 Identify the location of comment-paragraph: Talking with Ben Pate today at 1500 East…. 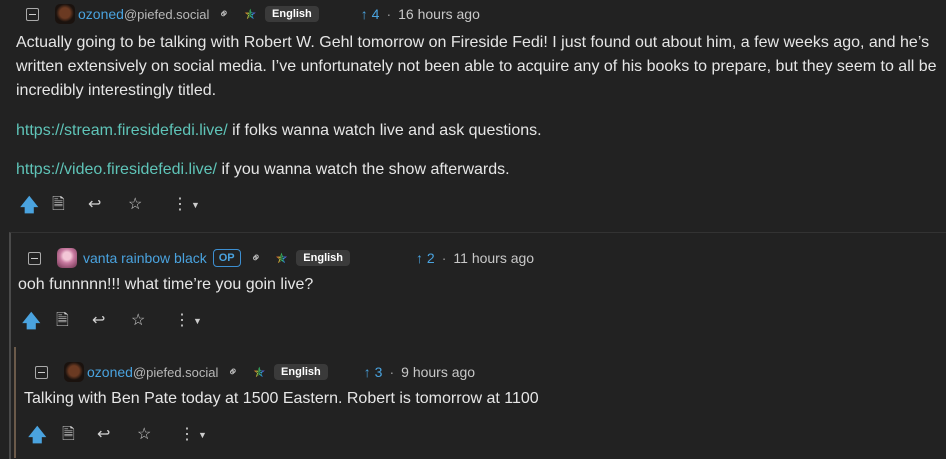
(281, 398).